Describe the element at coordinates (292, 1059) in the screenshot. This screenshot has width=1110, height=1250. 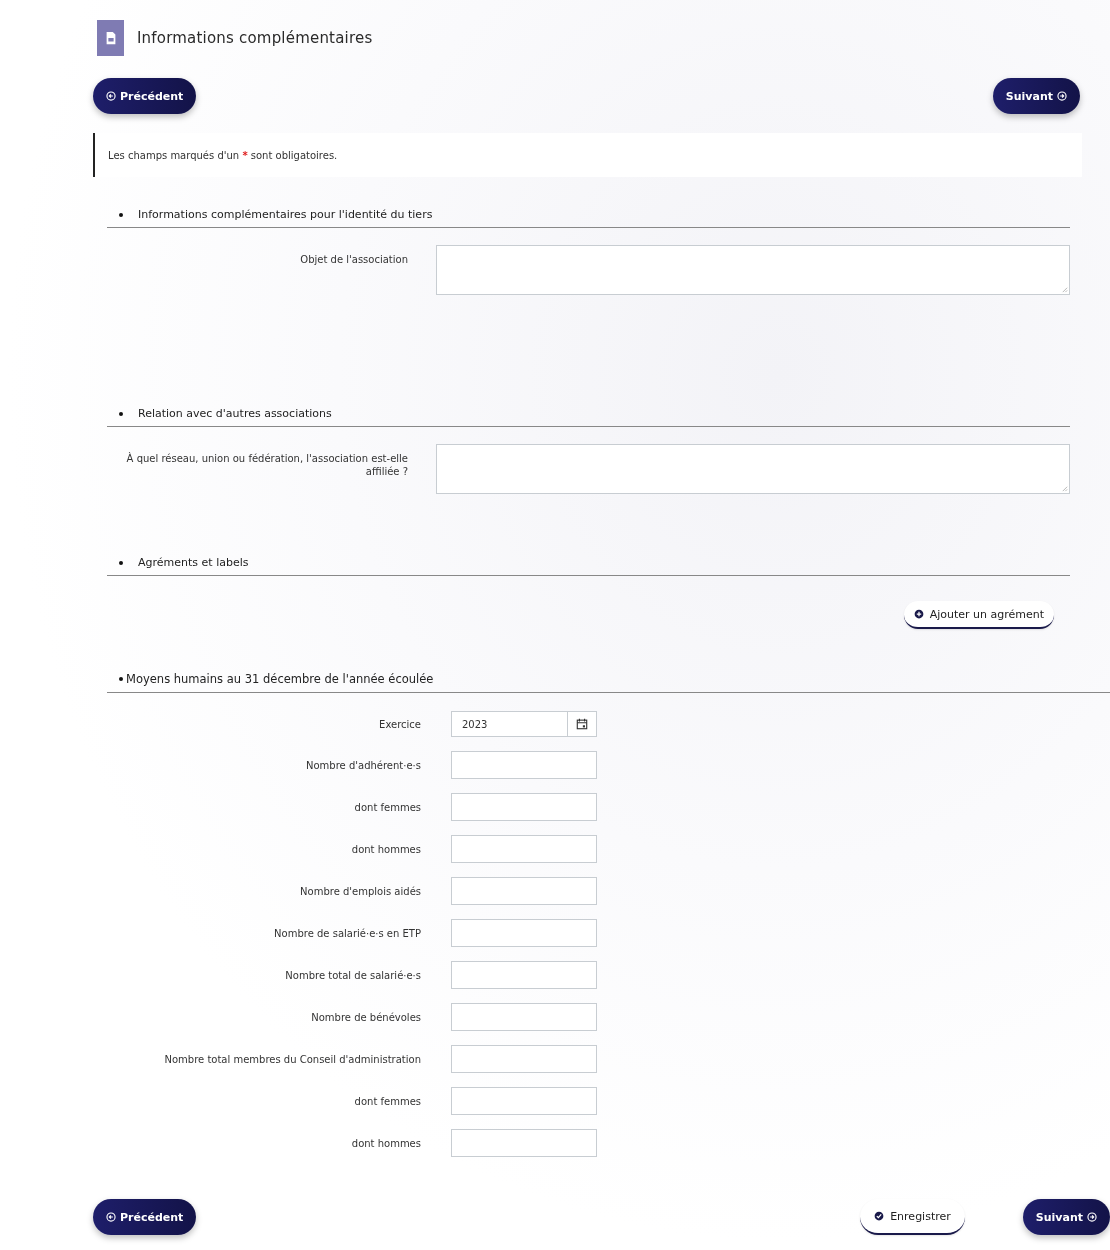
I see `field-label: Nombre total membres du Conseil d'administration` at that location.